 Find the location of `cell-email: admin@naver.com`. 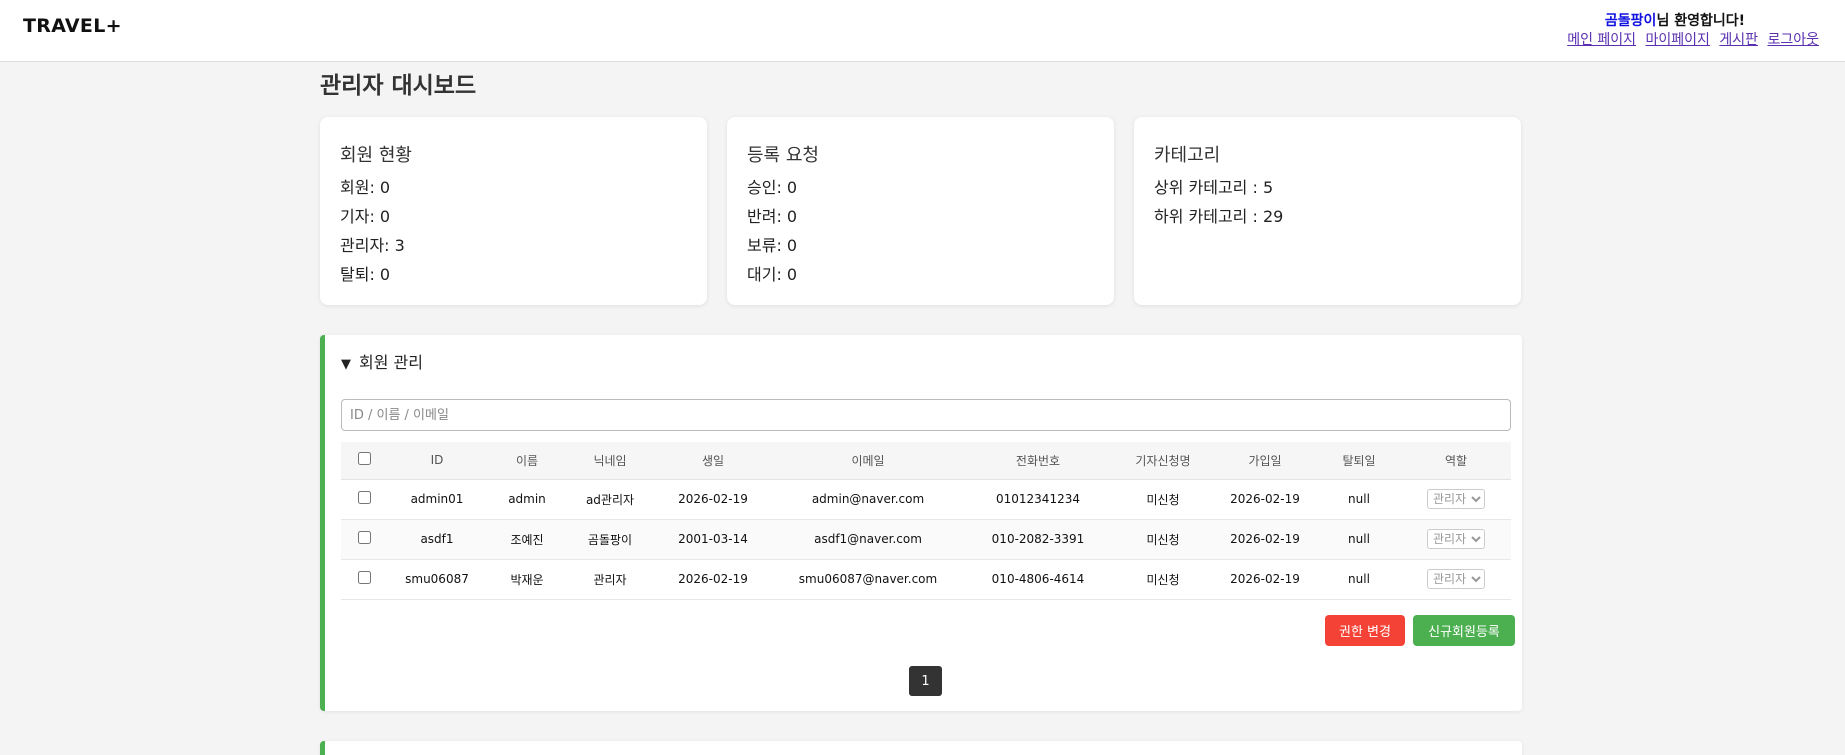

cell-email: admin@naver.com is located at coordinates (868, 499).